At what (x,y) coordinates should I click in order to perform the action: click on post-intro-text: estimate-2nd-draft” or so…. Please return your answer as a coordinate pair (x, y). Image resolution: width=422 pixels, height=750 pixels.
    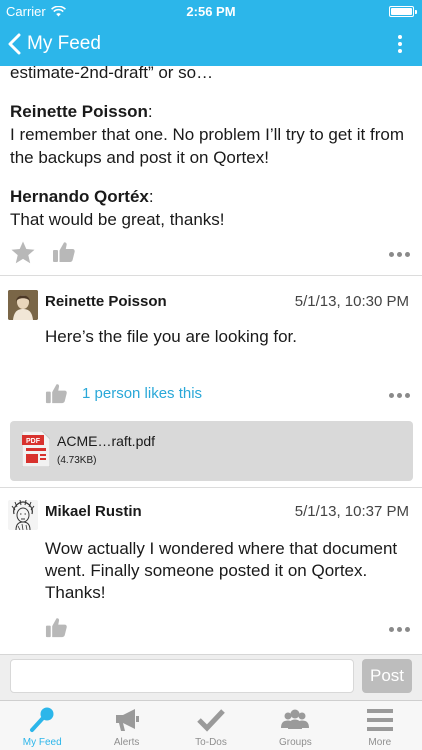
    Looking at the image, I should click on (112, 74).